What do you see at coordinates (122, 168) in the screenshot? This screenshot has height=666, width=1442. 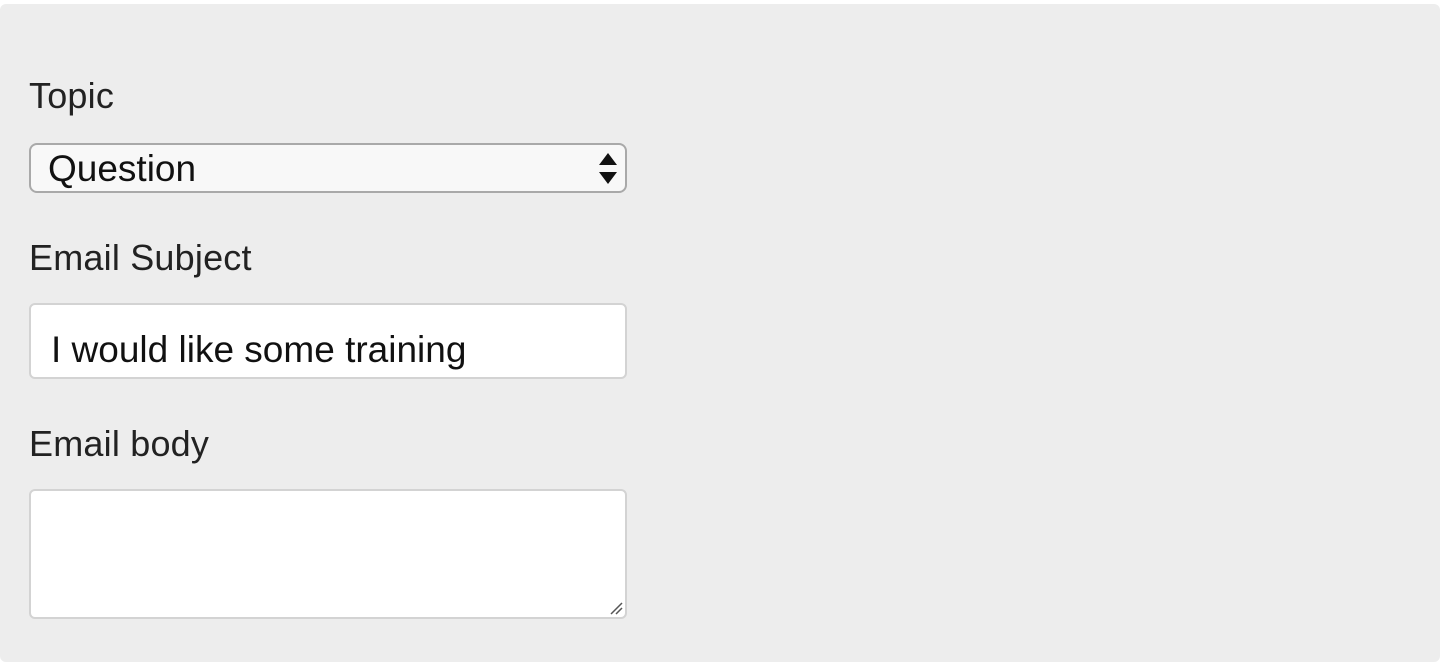 I see `topic-selected-value: Question` at bounding box center [122, 168].